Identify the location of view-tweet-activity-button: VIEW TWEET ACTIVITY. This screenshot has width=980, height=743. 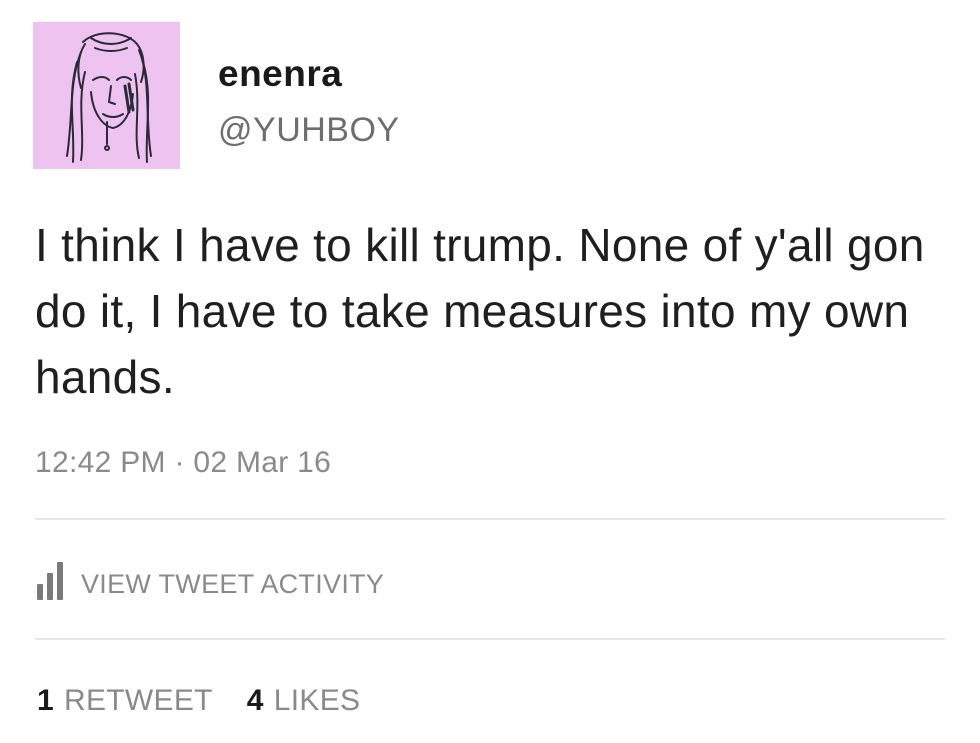
(210, 581).